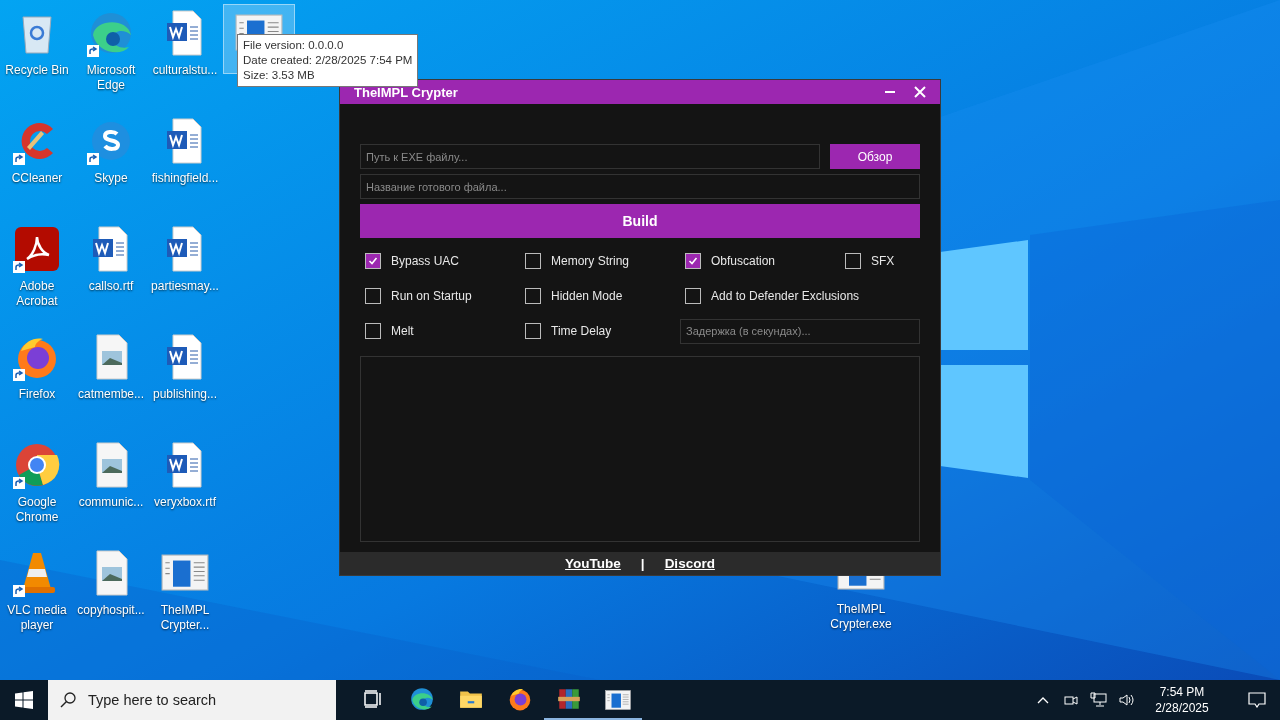 This screenshot has width=1280, height=720. I want to click on option-label: Hidden Mode, so click(587, 296).